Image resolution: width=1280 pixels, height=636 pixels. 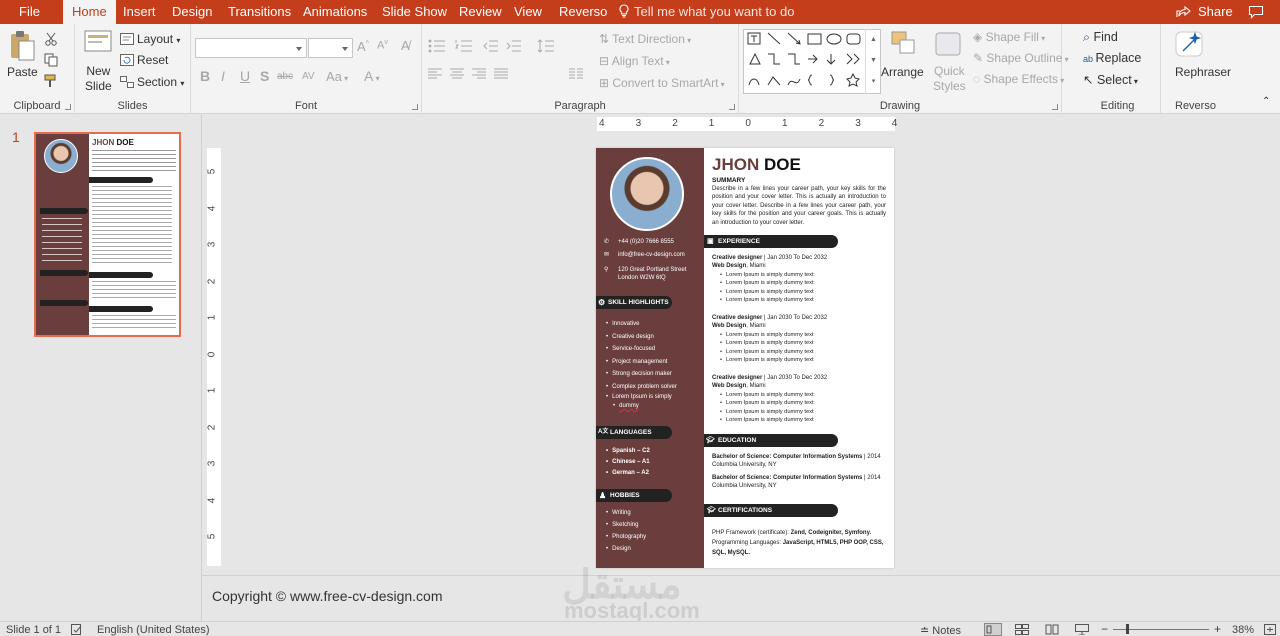 I want to click on email-text: info@free-cv-design.com, so click(x=651, y=255).